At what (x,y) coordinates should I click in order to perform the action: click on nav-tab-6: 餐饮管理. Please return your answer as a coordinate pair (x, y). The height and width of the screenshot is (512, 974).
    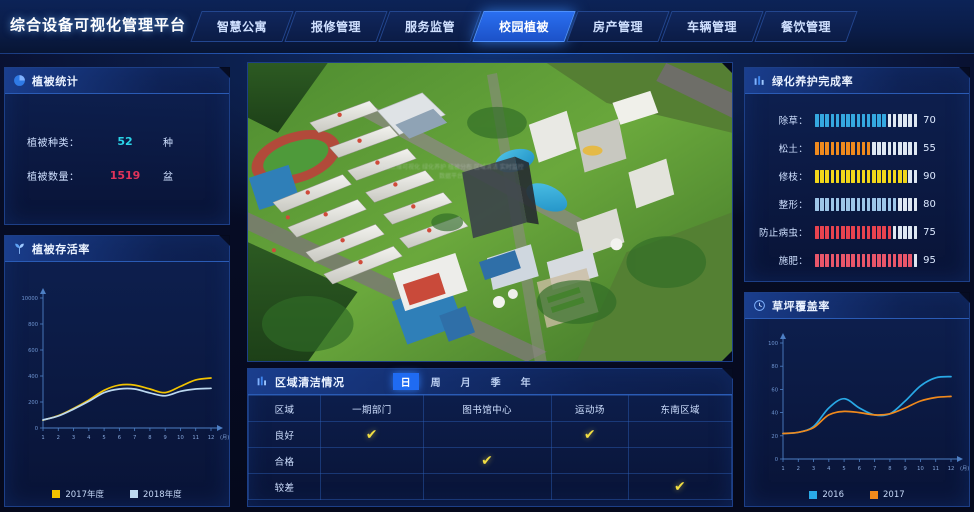
    Looking at the image, I should click on (806, 26).